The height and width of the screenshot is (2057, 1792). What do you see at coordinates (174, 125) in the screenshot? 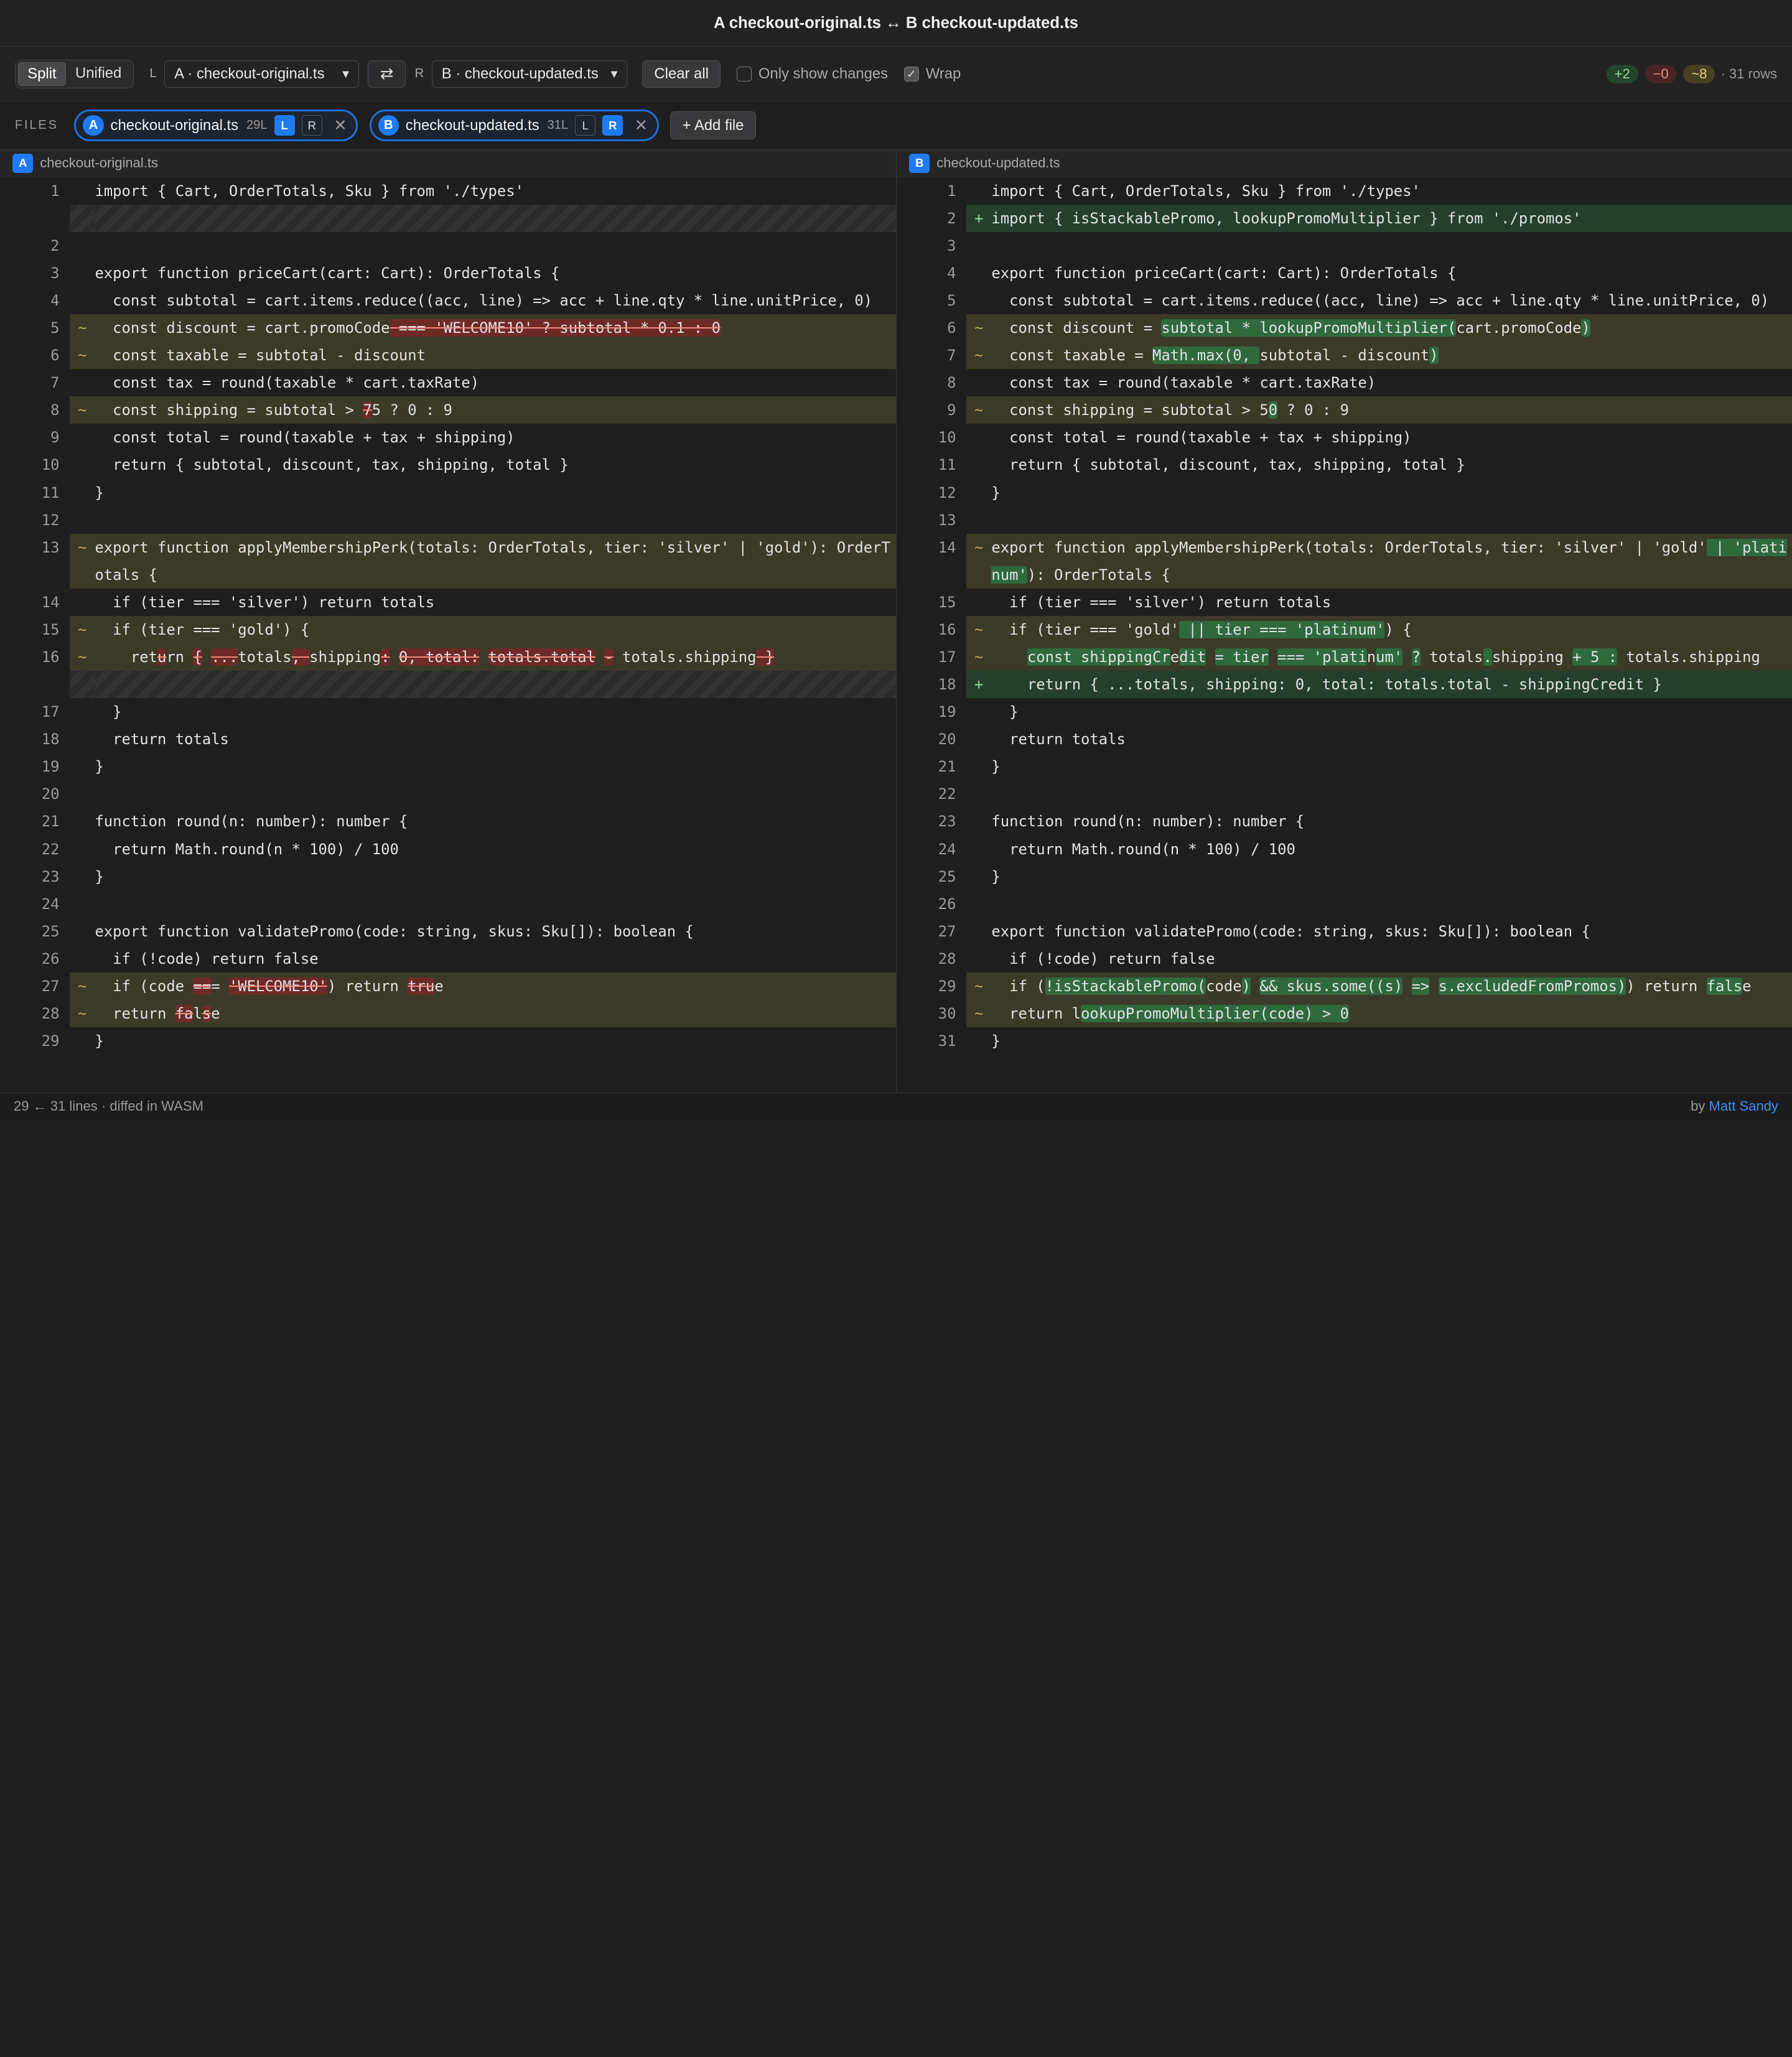
I see `file-chip-name: checkout-original.ts` at bounding box center [174, 125].